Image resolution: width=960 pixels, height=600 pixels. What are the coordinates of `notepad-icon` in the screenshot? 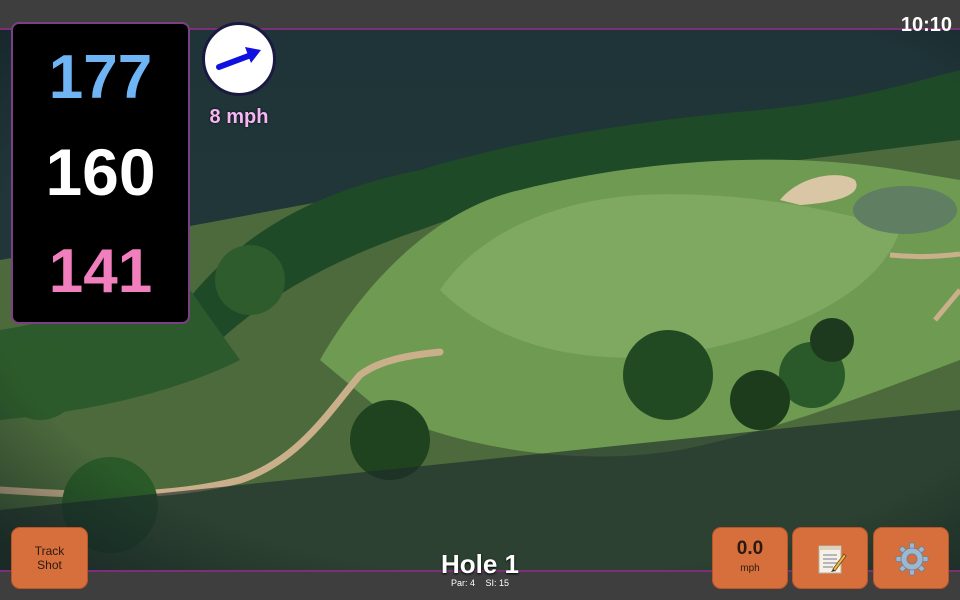 It's located at (832, 559).